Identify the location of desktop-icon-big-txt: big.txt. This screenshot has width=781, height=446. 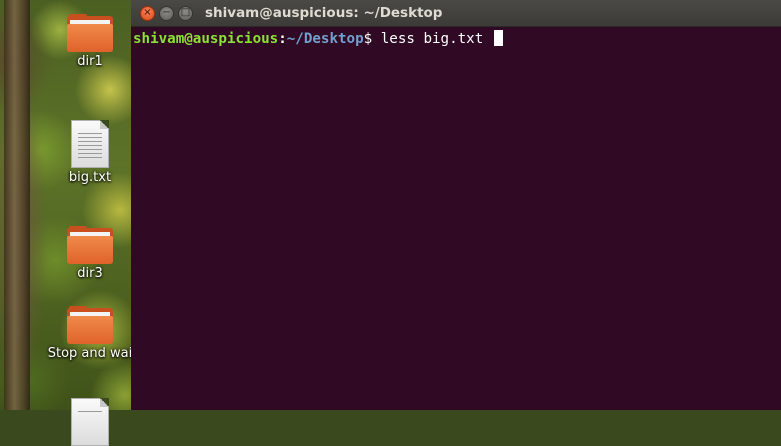
(90, 152).